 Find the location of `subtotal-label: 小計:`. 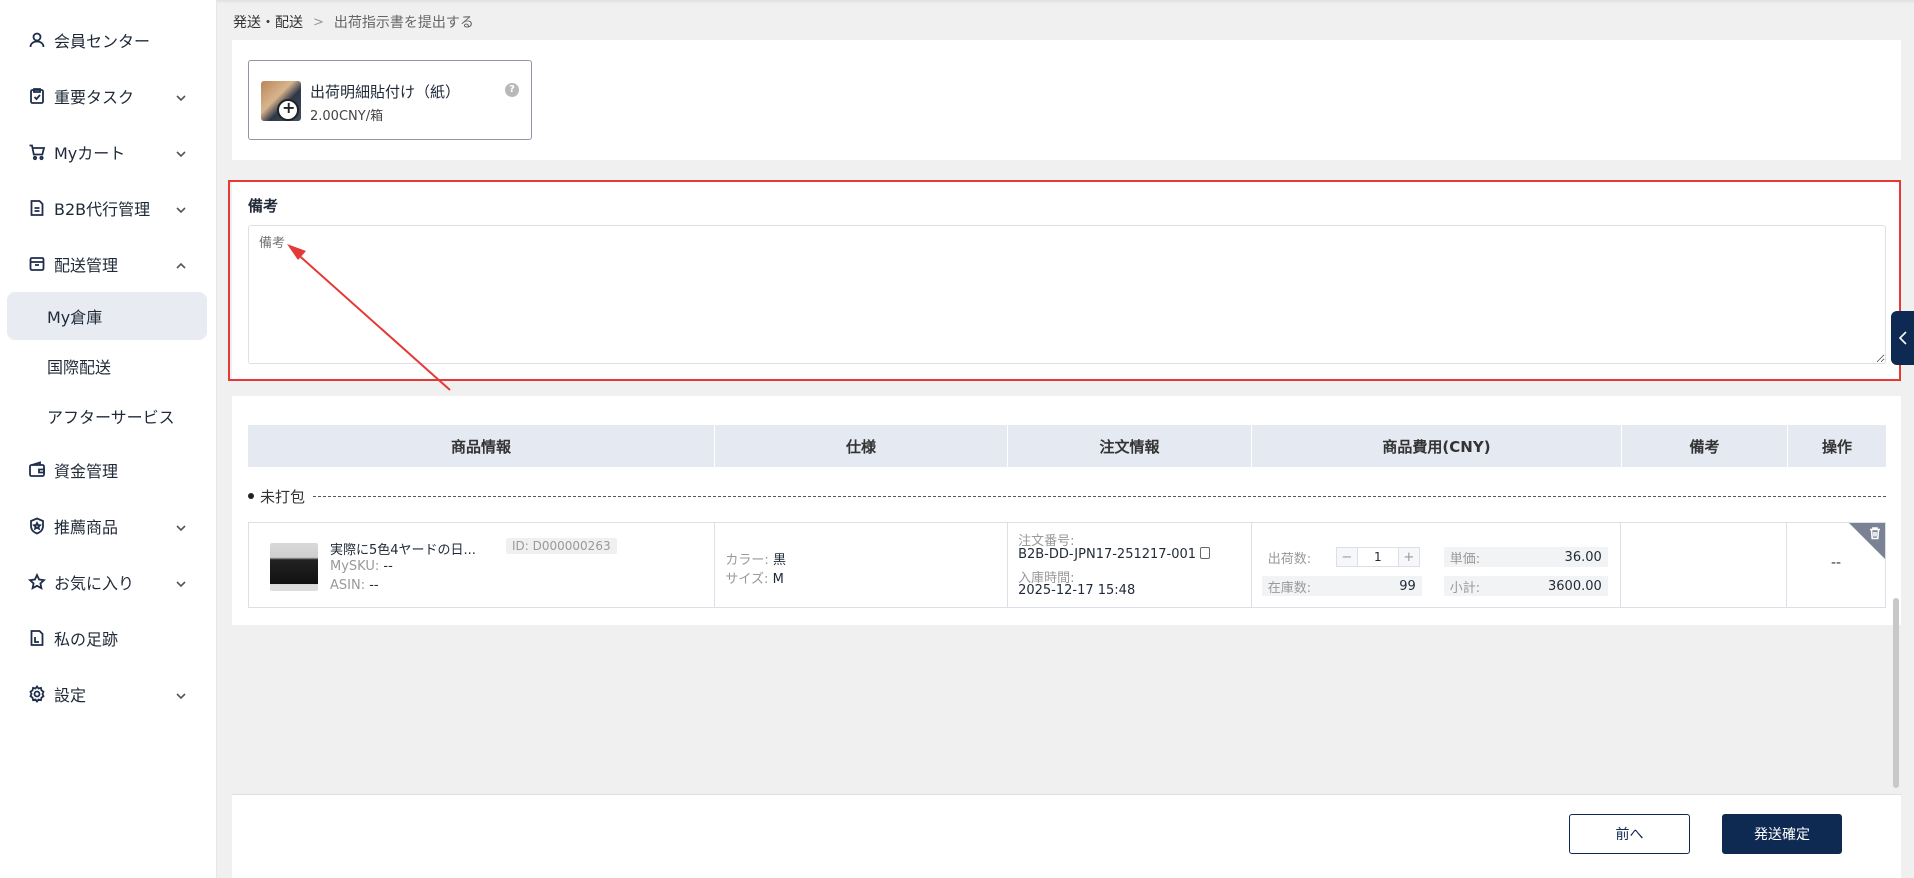

subtotal-label: 小計: is located at coordinates (1465, 588).